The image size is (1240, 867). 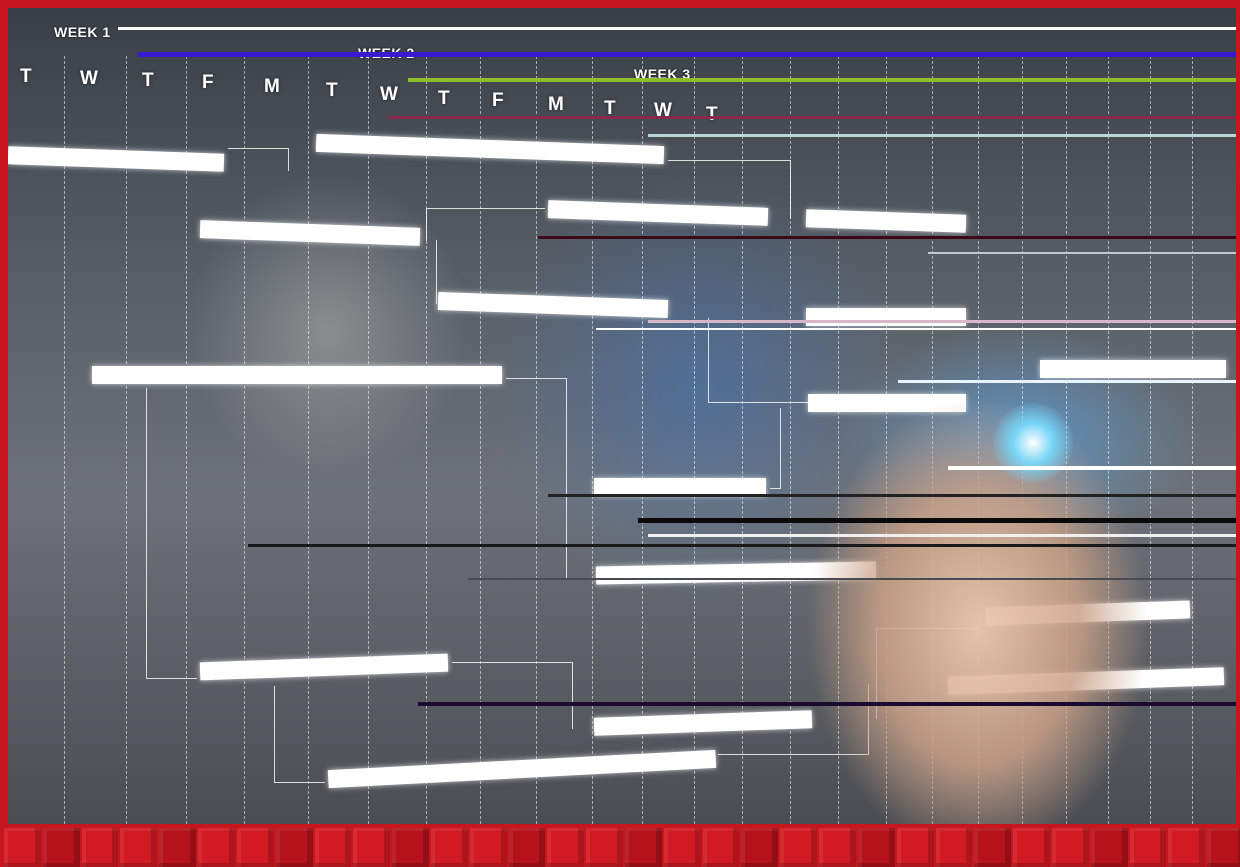 What do you see at coordinates (82, 32) in the screenshot?
I see `week-1-label: WEEK 1` at bounding box center [82, 32].